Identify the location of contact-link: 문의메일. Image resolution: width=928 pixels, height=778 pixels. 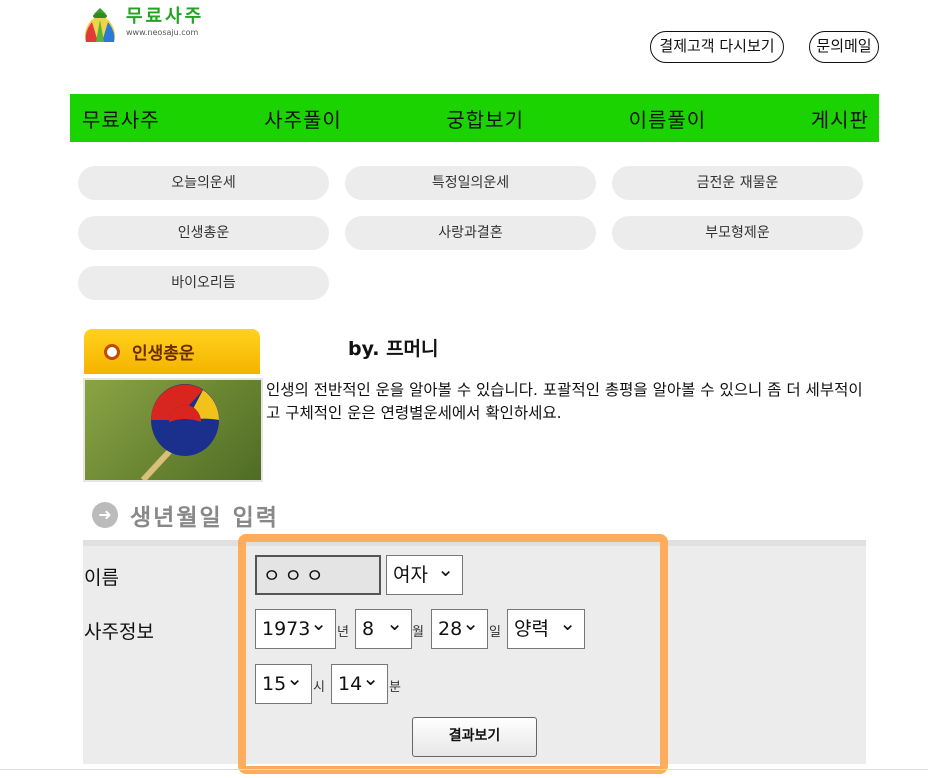
(844, 47).